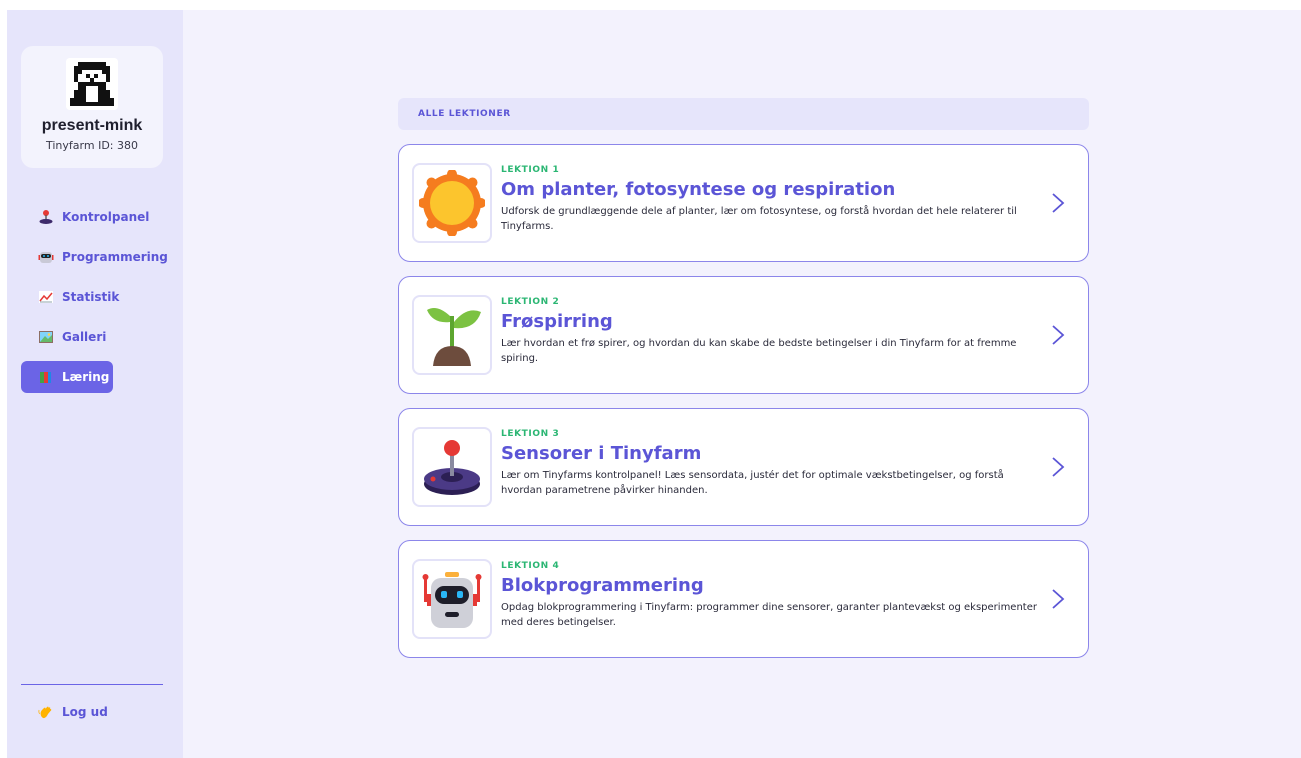 The height and width of the screenshot is (758, 1301). What do you see at coordinates (530, 302) in the screenshot?
I see `lesson-number: LEKTION 2` at bounding box center [530, 302].